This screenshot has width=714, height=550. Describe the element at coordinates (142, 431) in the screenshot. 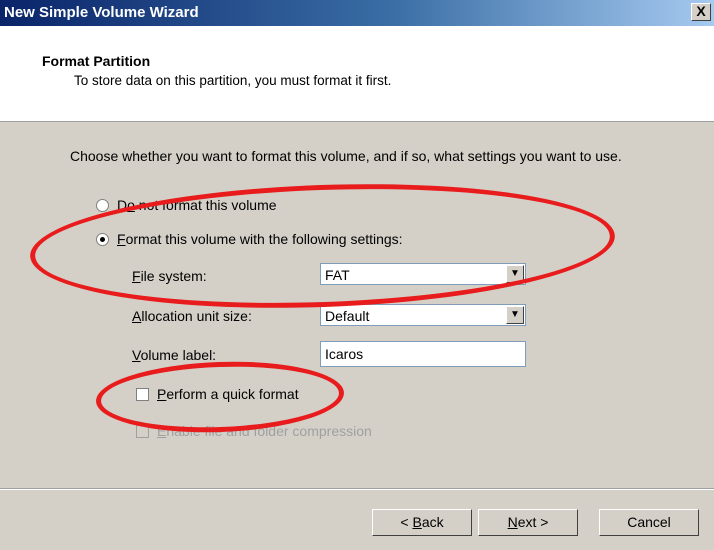

I see `compression-checkbox` at that location.